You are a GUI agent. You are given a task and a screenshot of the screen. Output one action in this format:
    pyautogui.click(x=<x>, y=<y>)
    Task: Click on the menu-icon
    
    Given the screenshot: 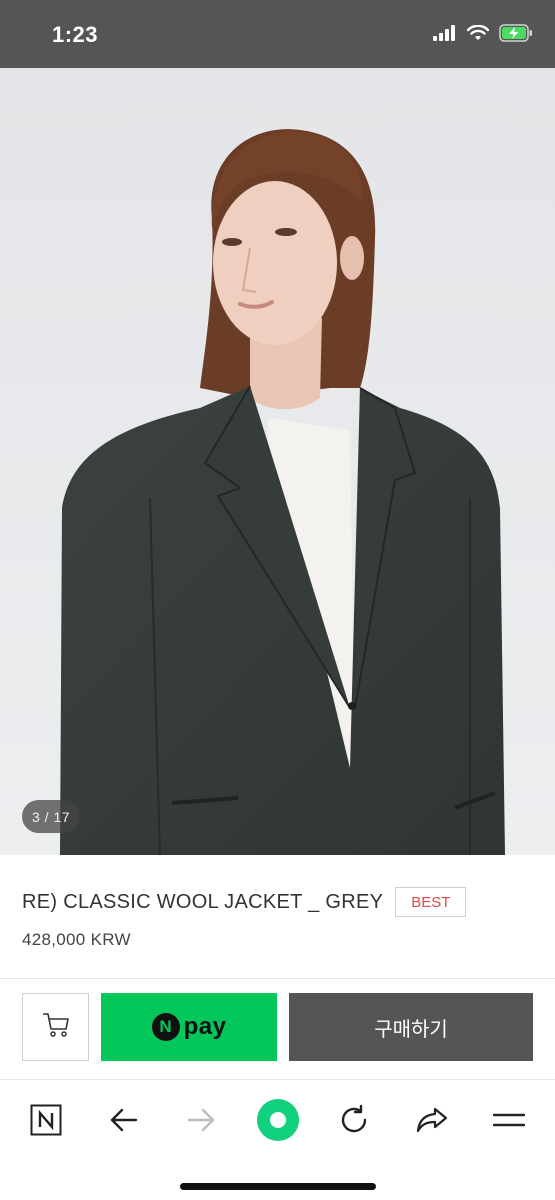 What is the action you would take?
    pyautogui.click(x=509, y=1120)
    